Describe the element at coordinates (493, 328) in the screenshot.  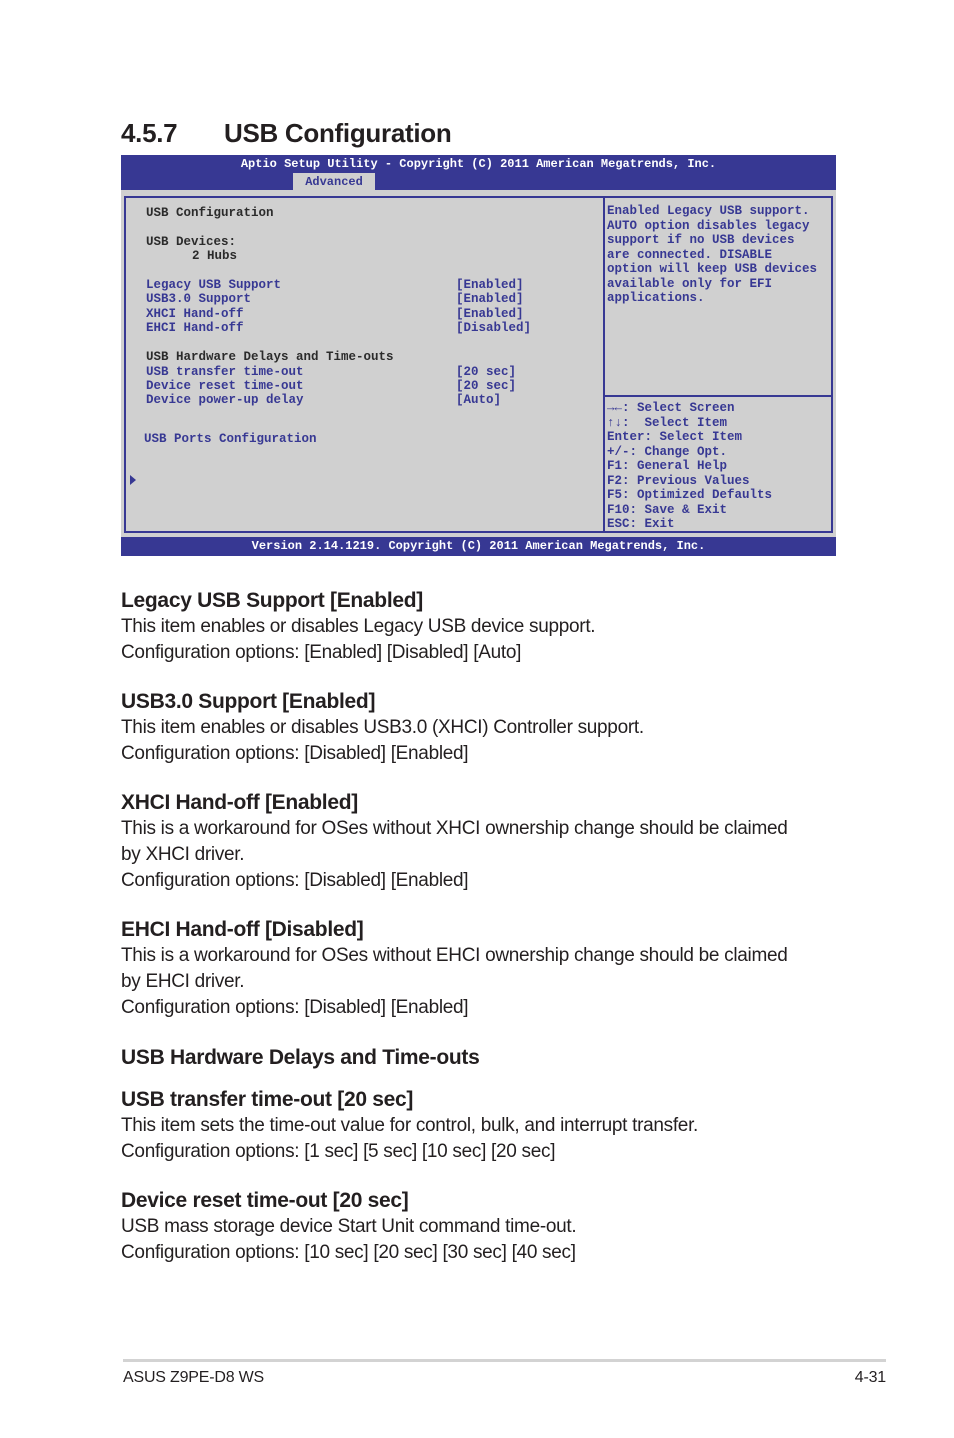
I see `setting-ehci-handoff-value: [Disabled]` at that location.